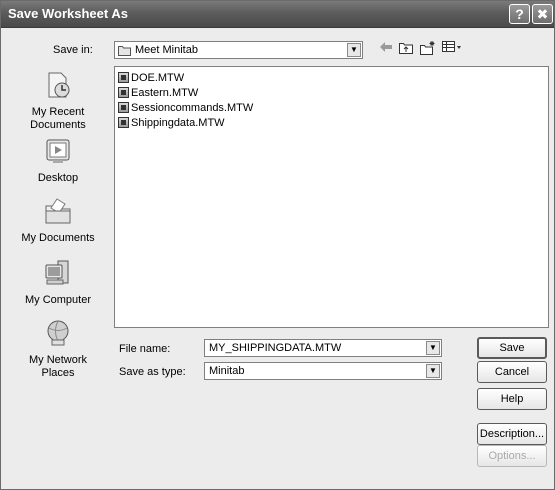 The height and width of the screenshot is (490, 555). Describe the element at coordinates (277, 14) in the screenshot. I see `title-bar: Save Worksheet As ? ✖` at that location.